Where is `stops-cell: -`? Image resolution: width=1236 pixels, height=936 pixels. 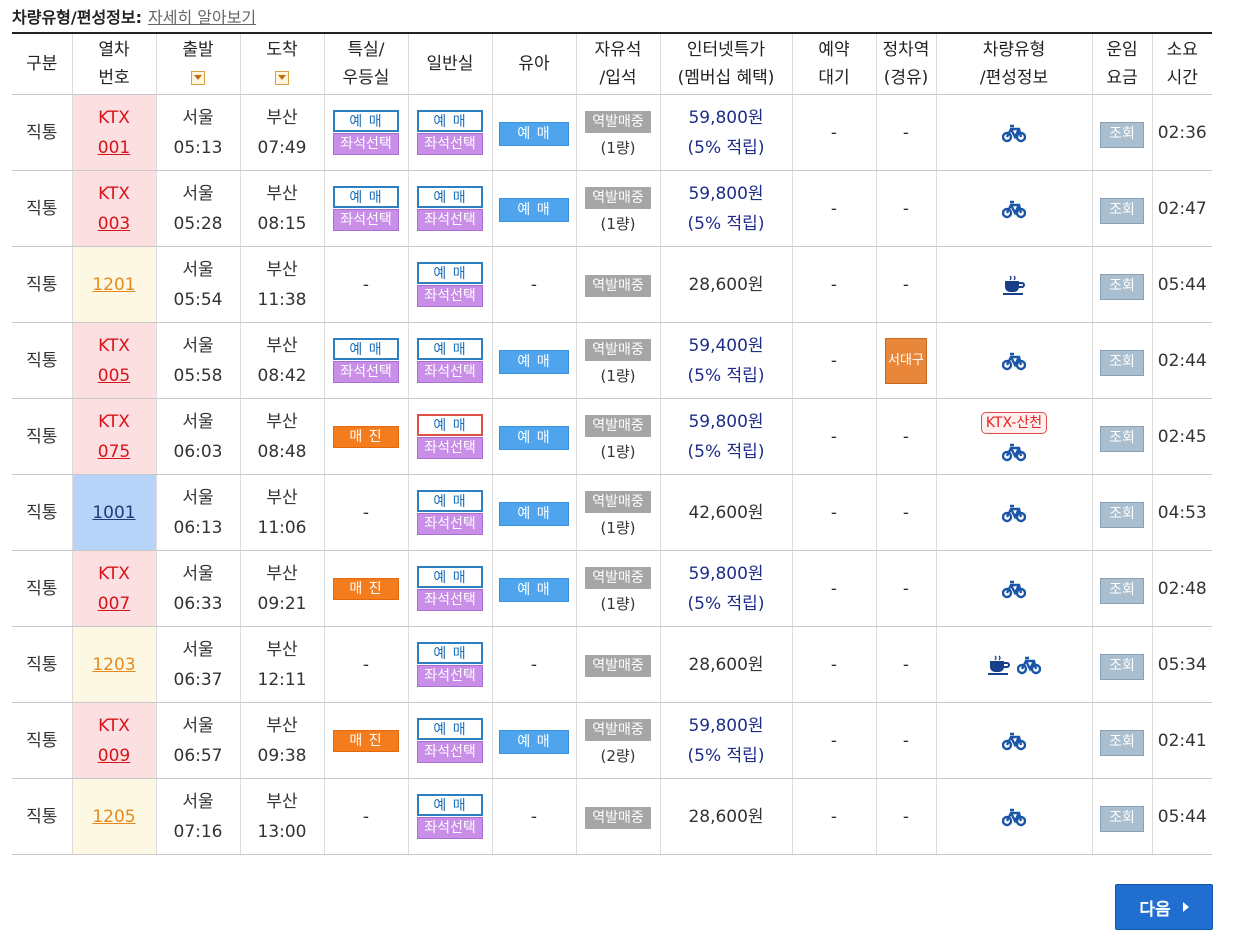 stops-cell: - is located at coordinates (905, 740).